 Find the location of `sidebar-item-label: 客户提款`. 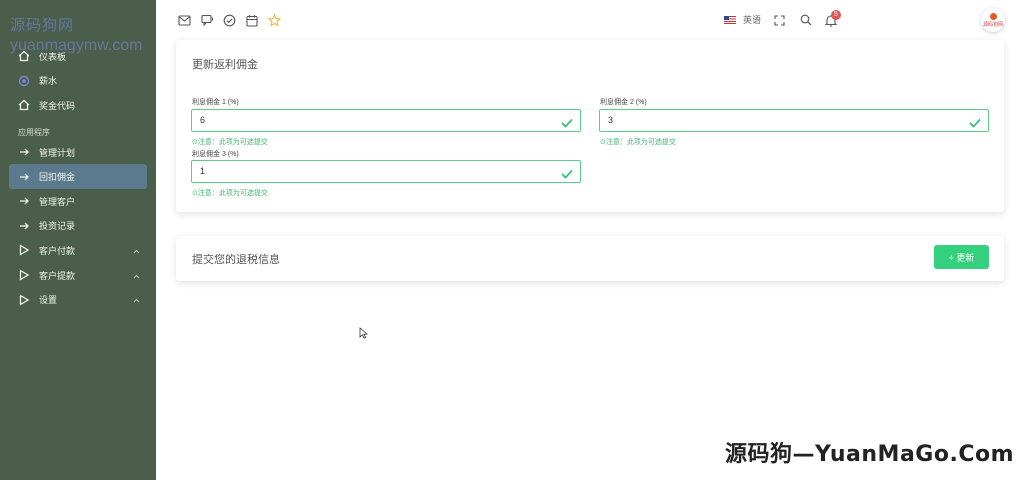

sidebar-item-label: 客户提款 is located at coordinates (57, 275).